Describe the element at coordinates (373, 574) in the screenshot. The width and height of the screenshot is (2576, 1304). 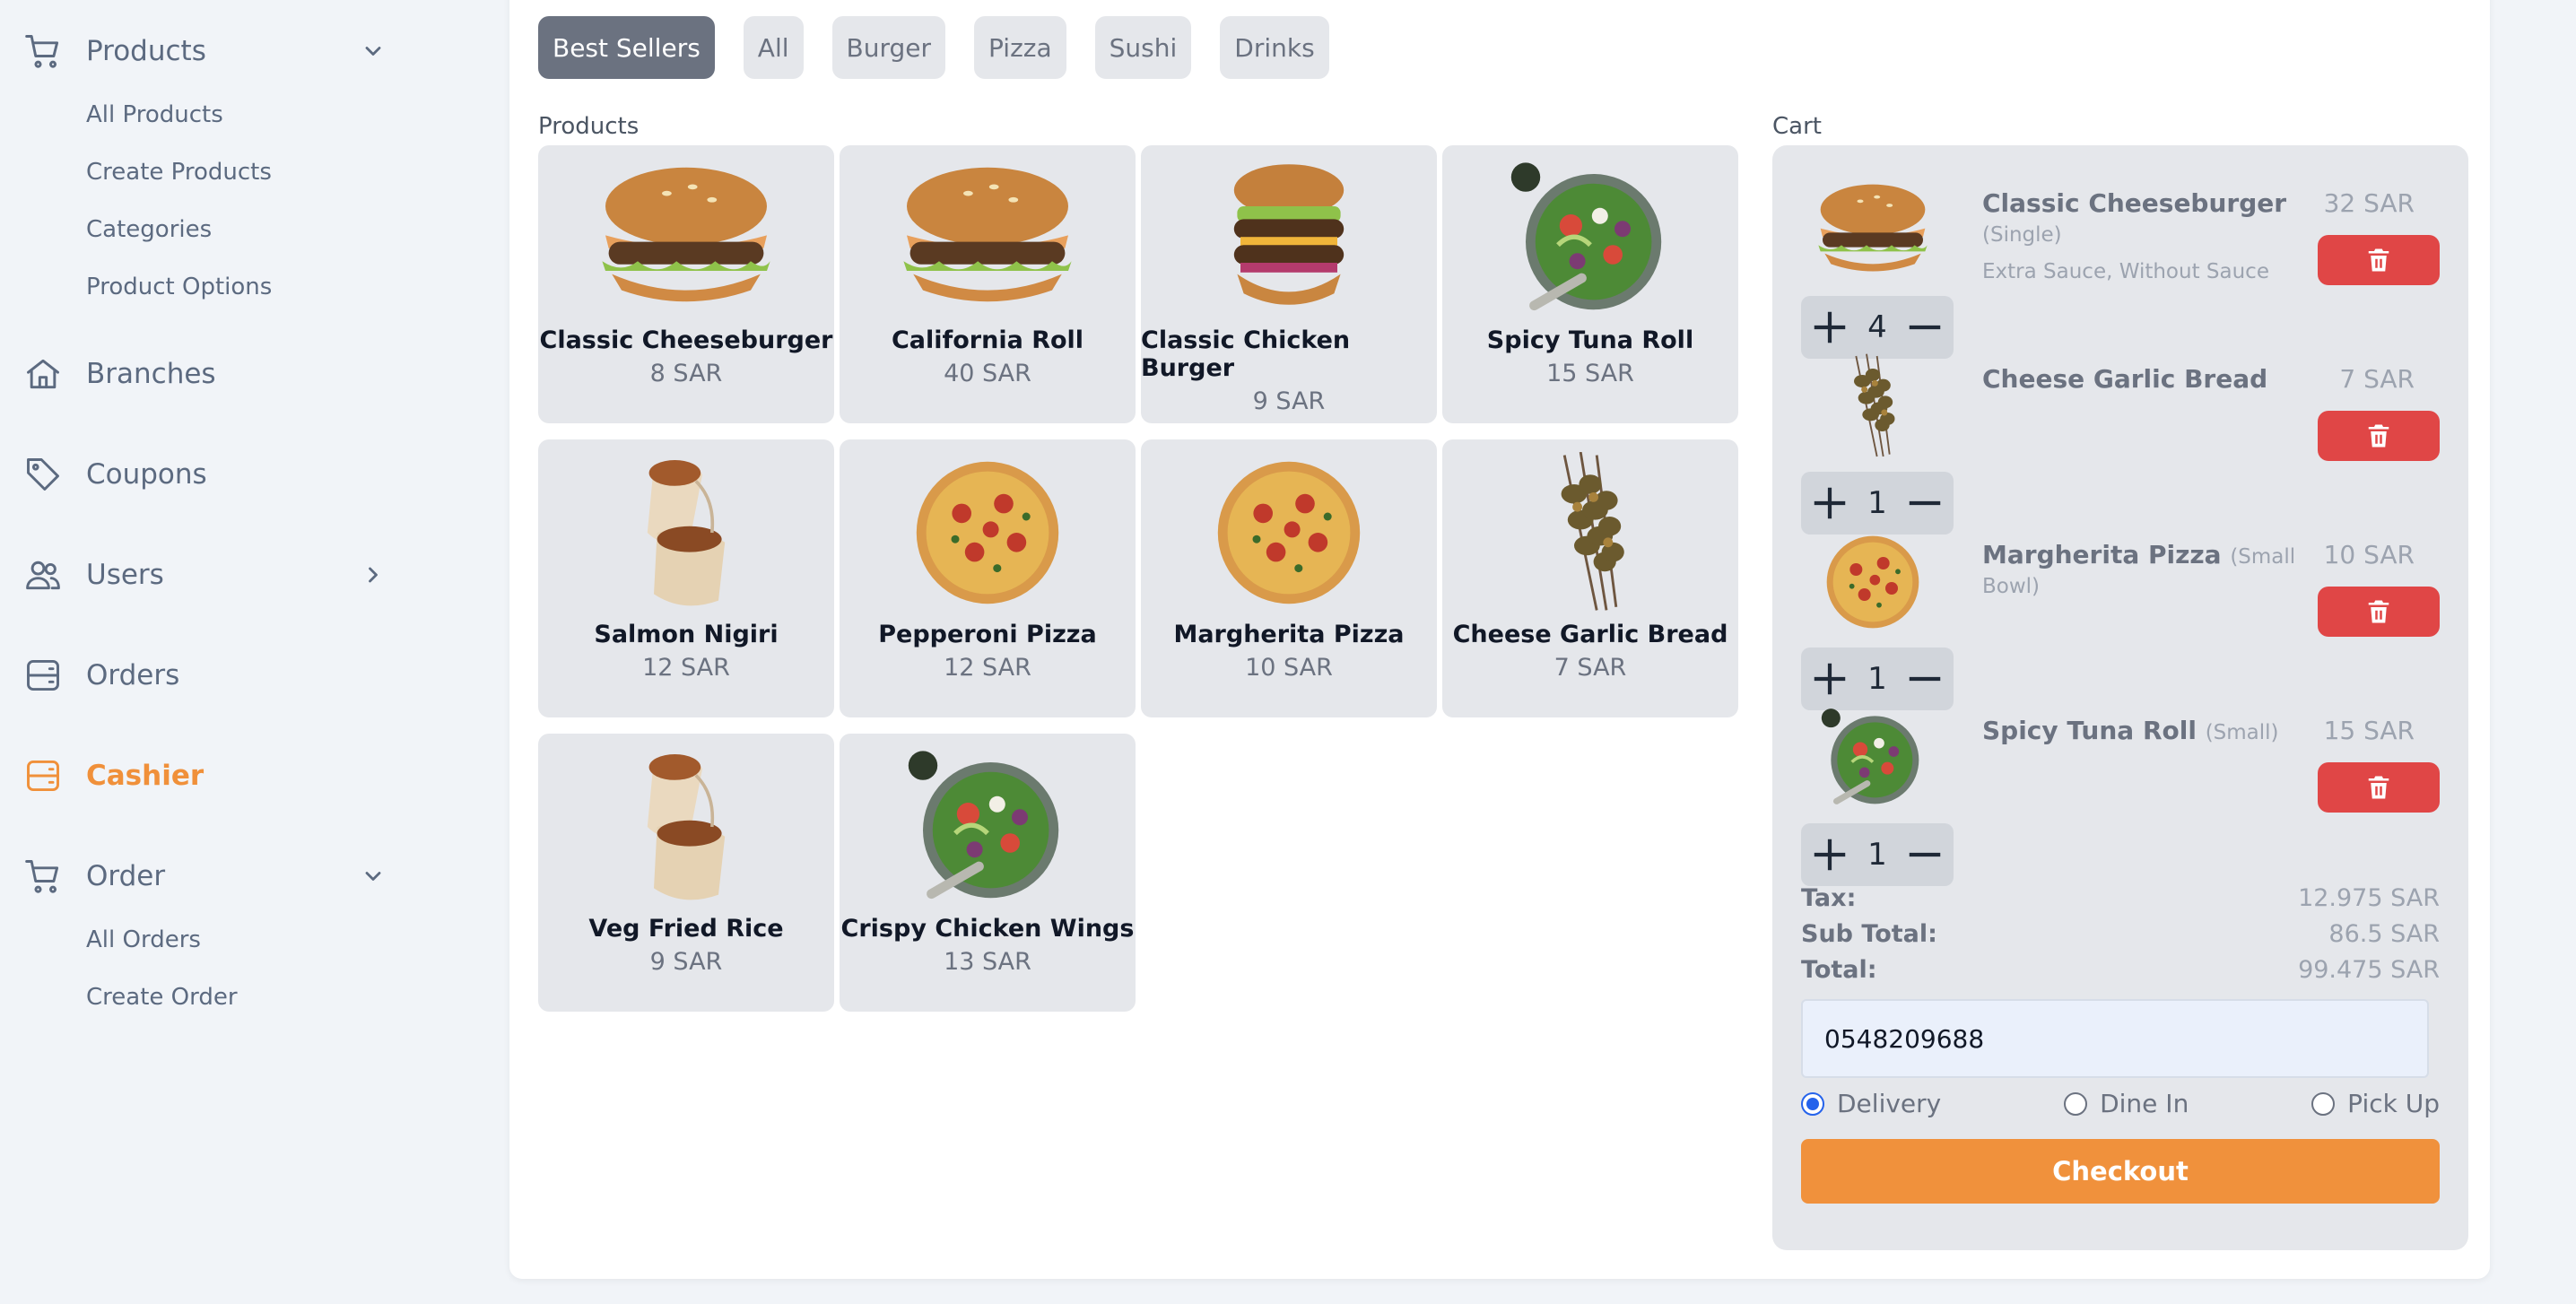
I see `chevron-right-icon` at that location.